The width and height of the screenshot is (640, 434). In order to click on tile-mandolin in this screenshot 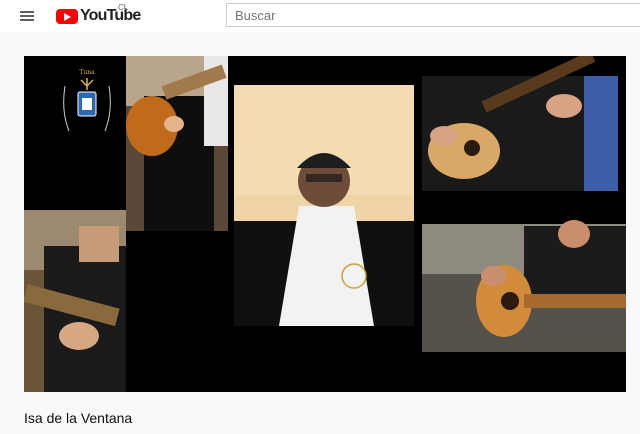, I will do `click(177, 143)`.